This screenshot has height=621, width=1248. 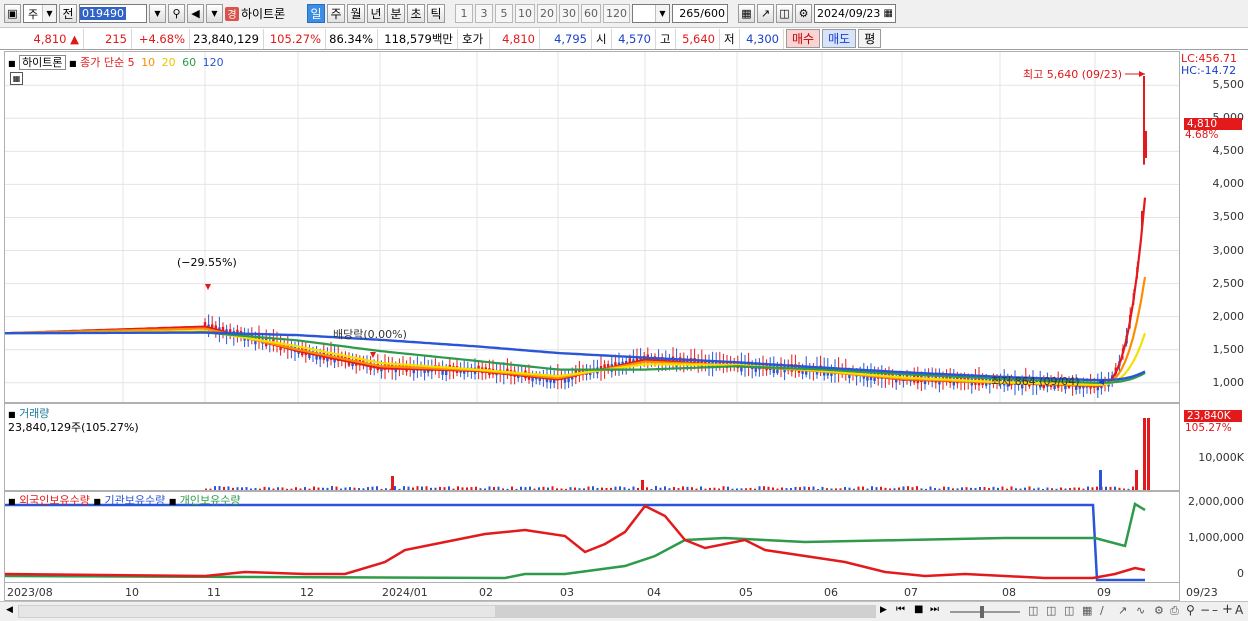 What do you see at coordinates (1033, 610) in the screenshot?
I see `layout-icon: ◫` at bounding box center [1033, 610].